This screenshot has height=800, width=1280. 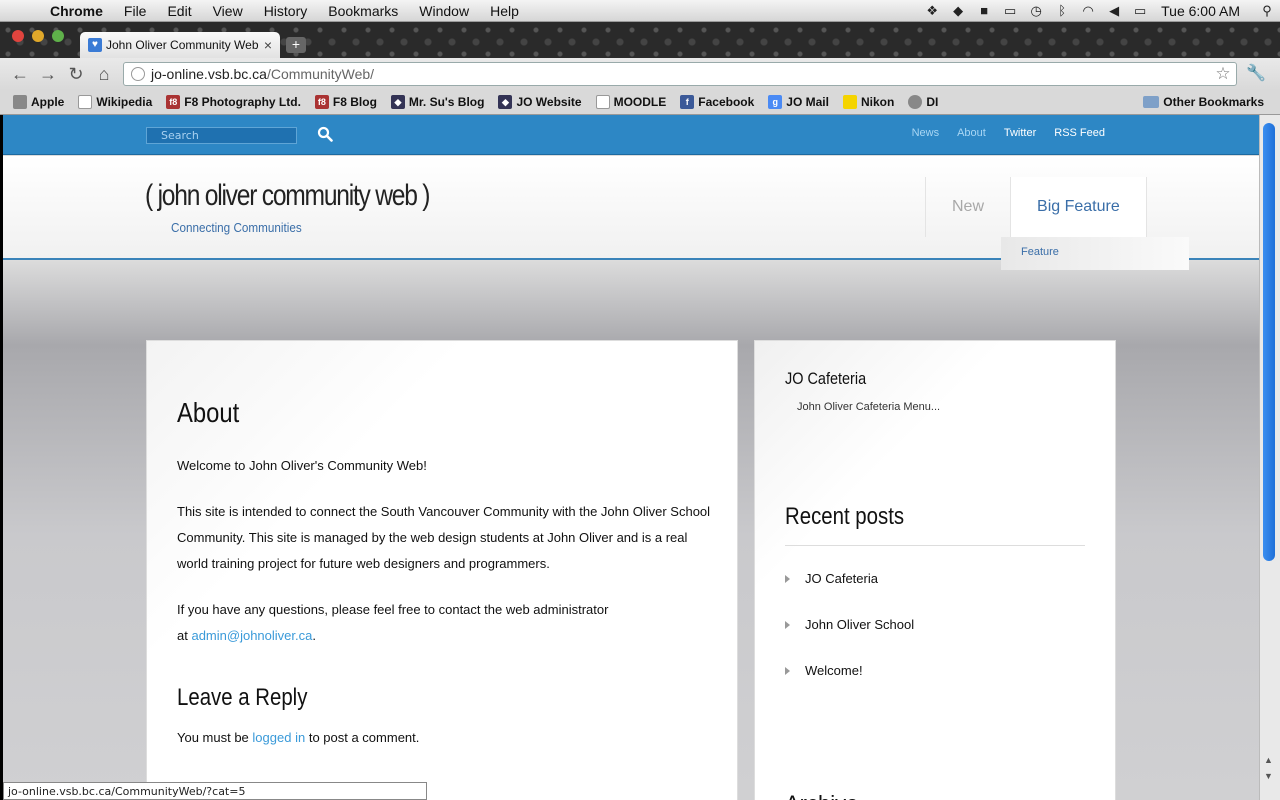 What do you see at coordinates (775, 102) in the screenshot?
I see `google-icon: g` at bounding box center [775, 102].